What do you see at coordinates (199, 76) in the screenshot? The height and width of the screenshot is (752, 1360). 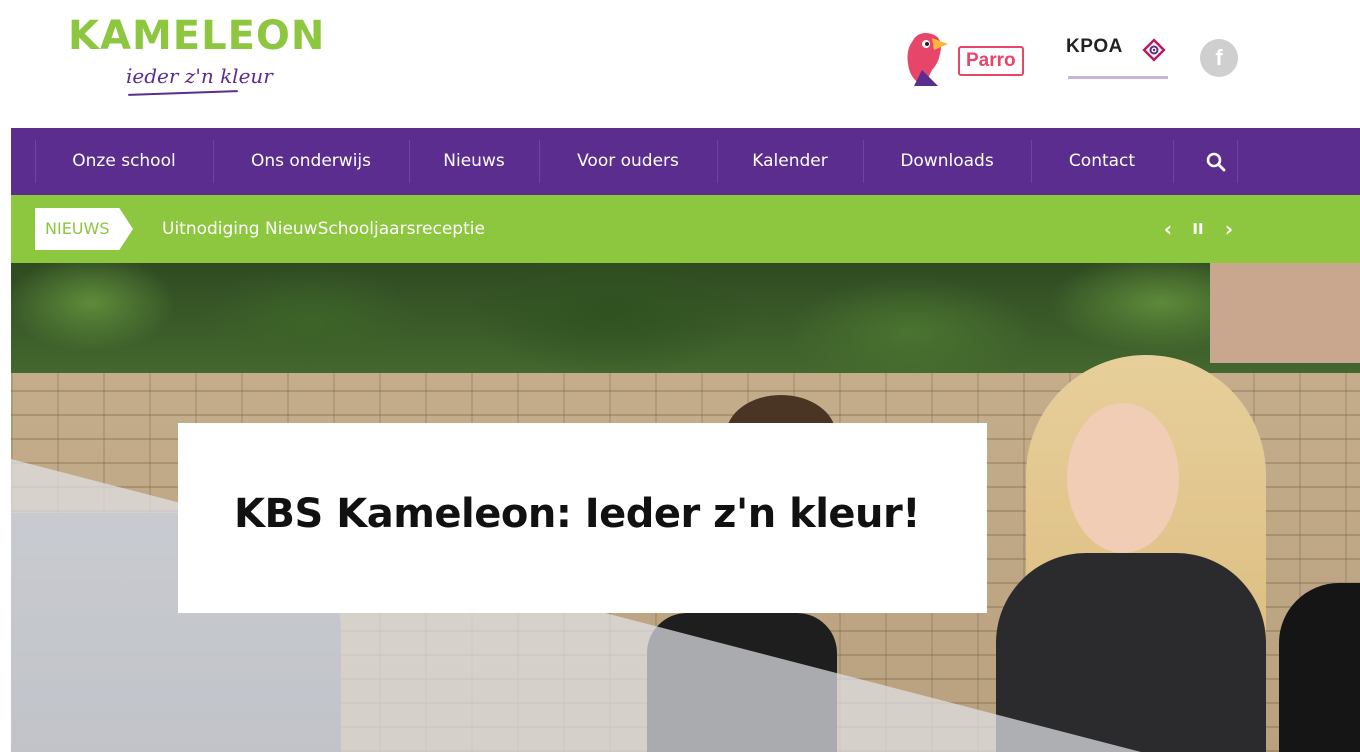 I see `logo-tagline: ieder z'n kleur` at bounding box center [199, 76].